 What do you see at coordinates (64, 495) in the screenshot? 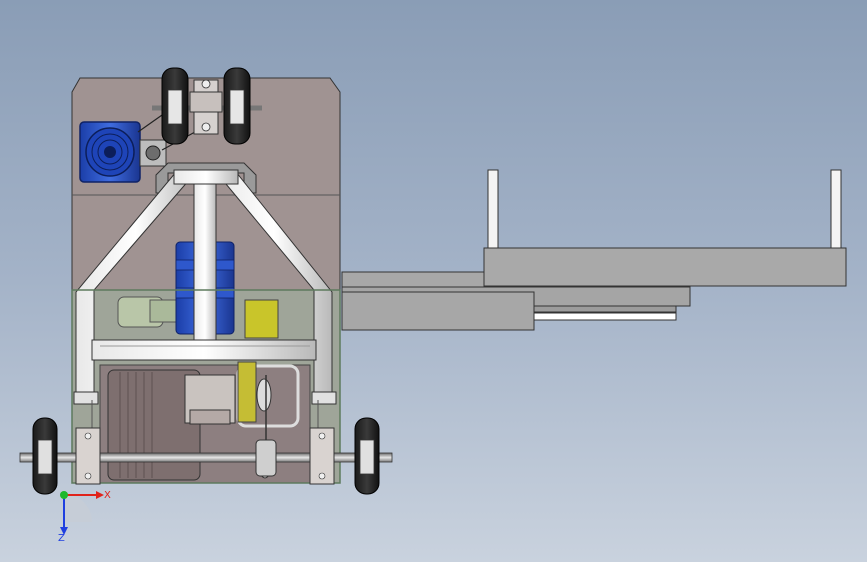
I see `y-axis-marker` at bounding box center [64, 495].